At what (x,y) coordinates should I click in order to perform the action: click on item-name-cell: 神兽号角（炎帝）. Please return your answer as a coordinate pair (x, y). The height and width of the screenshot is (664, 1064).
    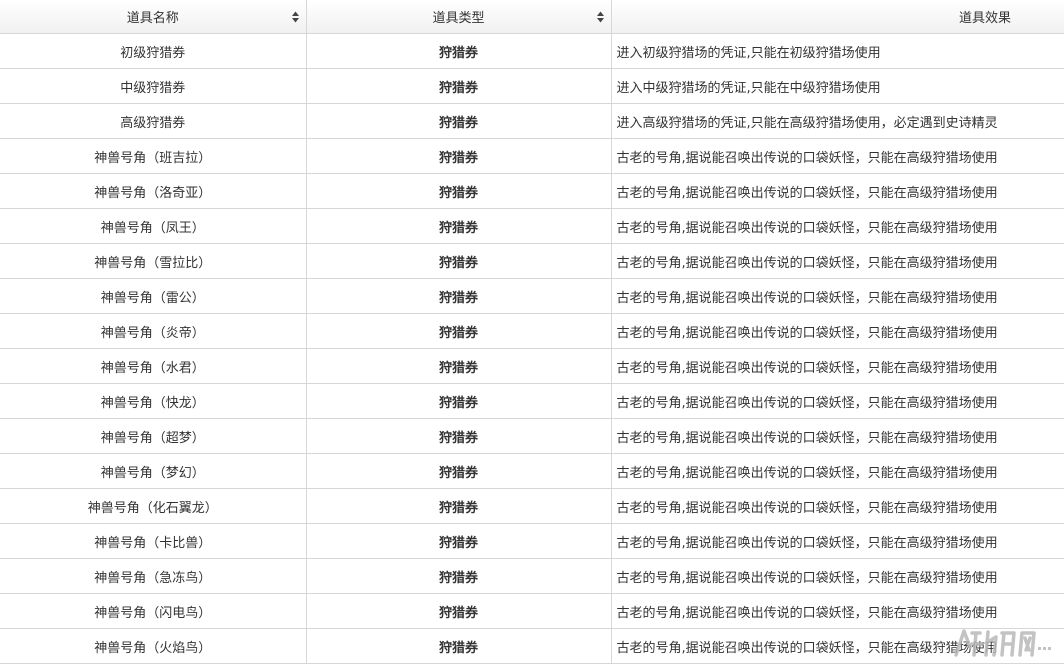
    Looking at the image, I should click on (153, 331).